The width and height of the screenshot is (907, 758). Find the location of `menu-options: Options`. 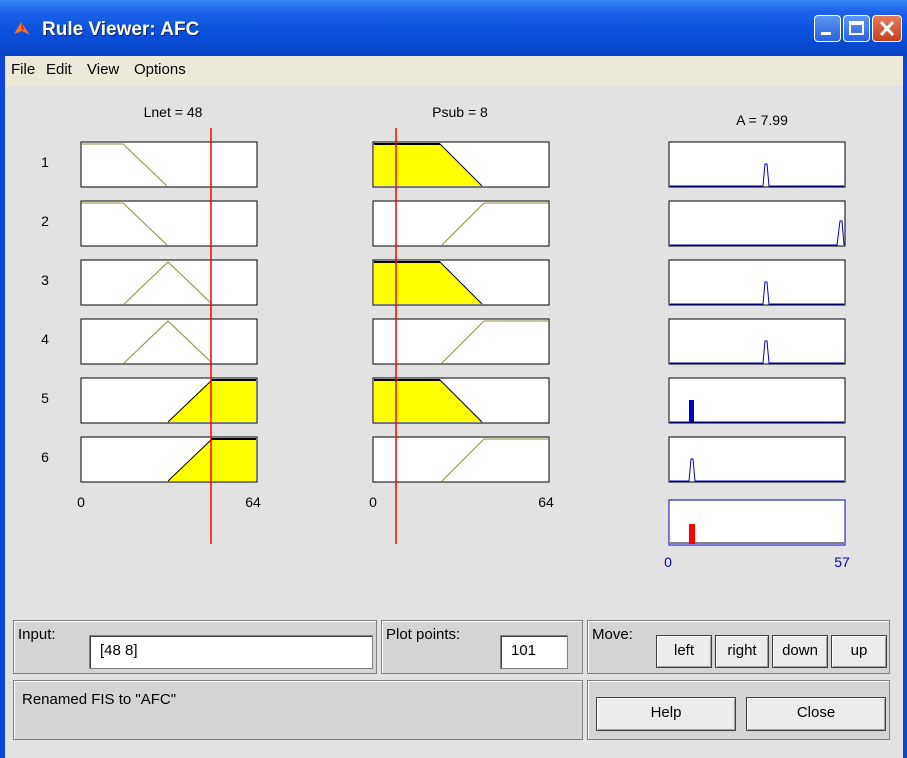

menu-options: Options is located at coordinates (160, 69).